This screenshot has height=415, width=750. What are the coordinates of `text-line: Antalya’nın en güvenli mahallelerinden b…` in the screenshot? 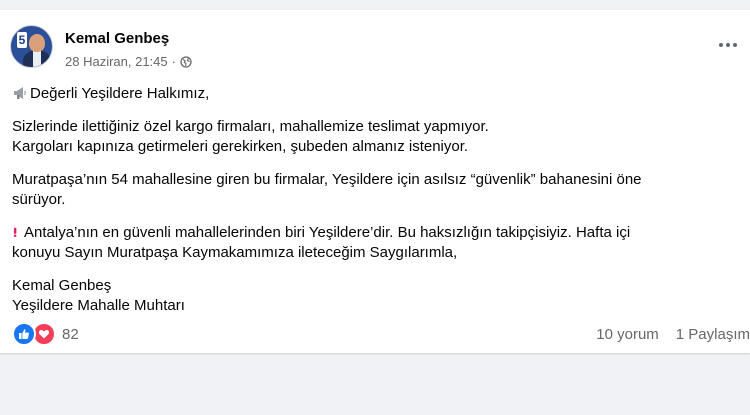 It's located at (327, 232).